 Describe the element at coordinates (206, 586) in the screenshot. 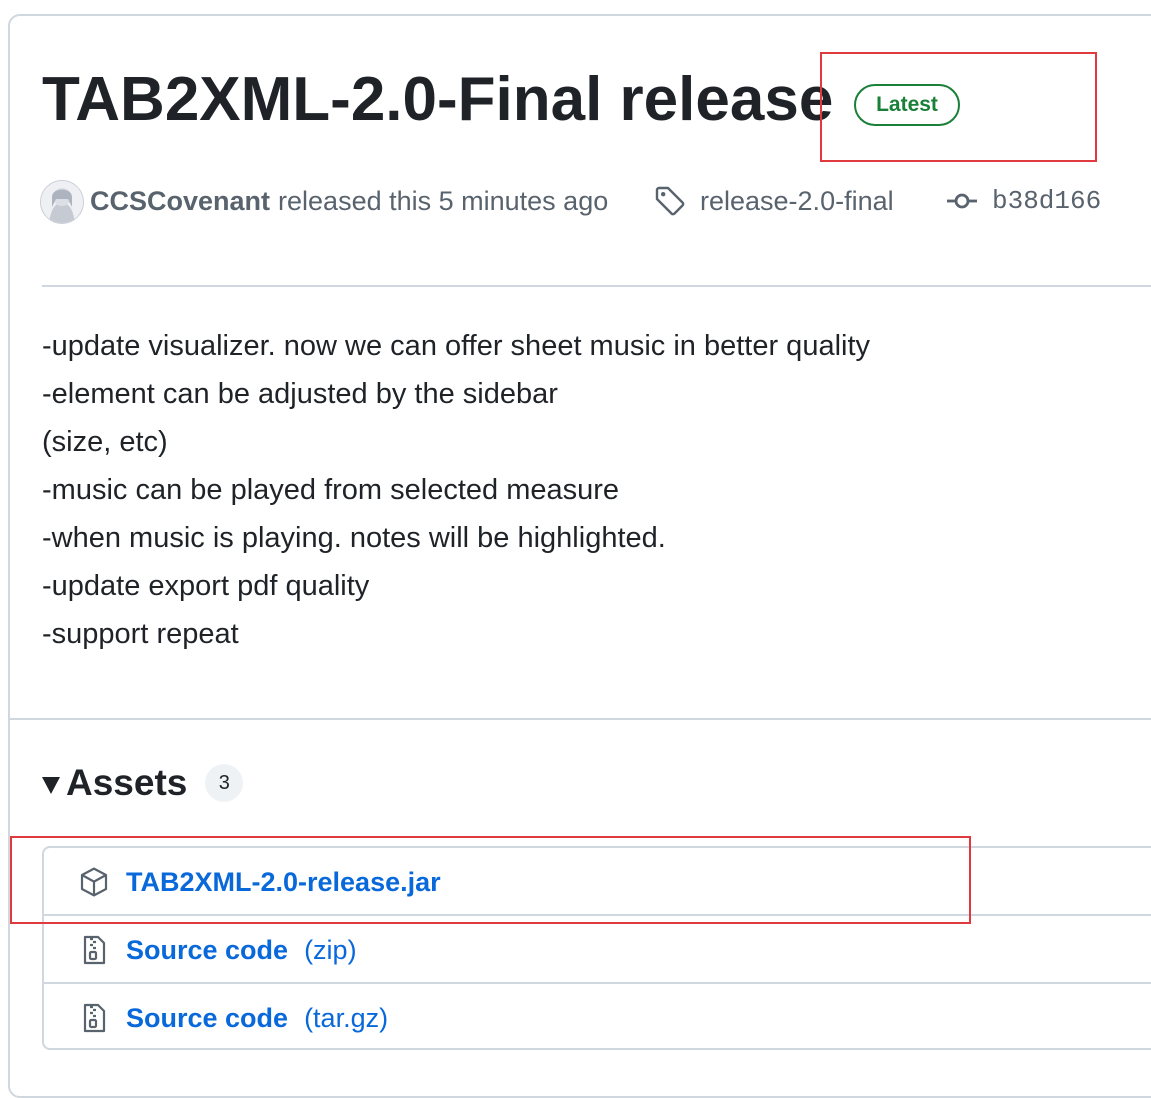

I see `release-note-line: -update export pdf quality` at that location.